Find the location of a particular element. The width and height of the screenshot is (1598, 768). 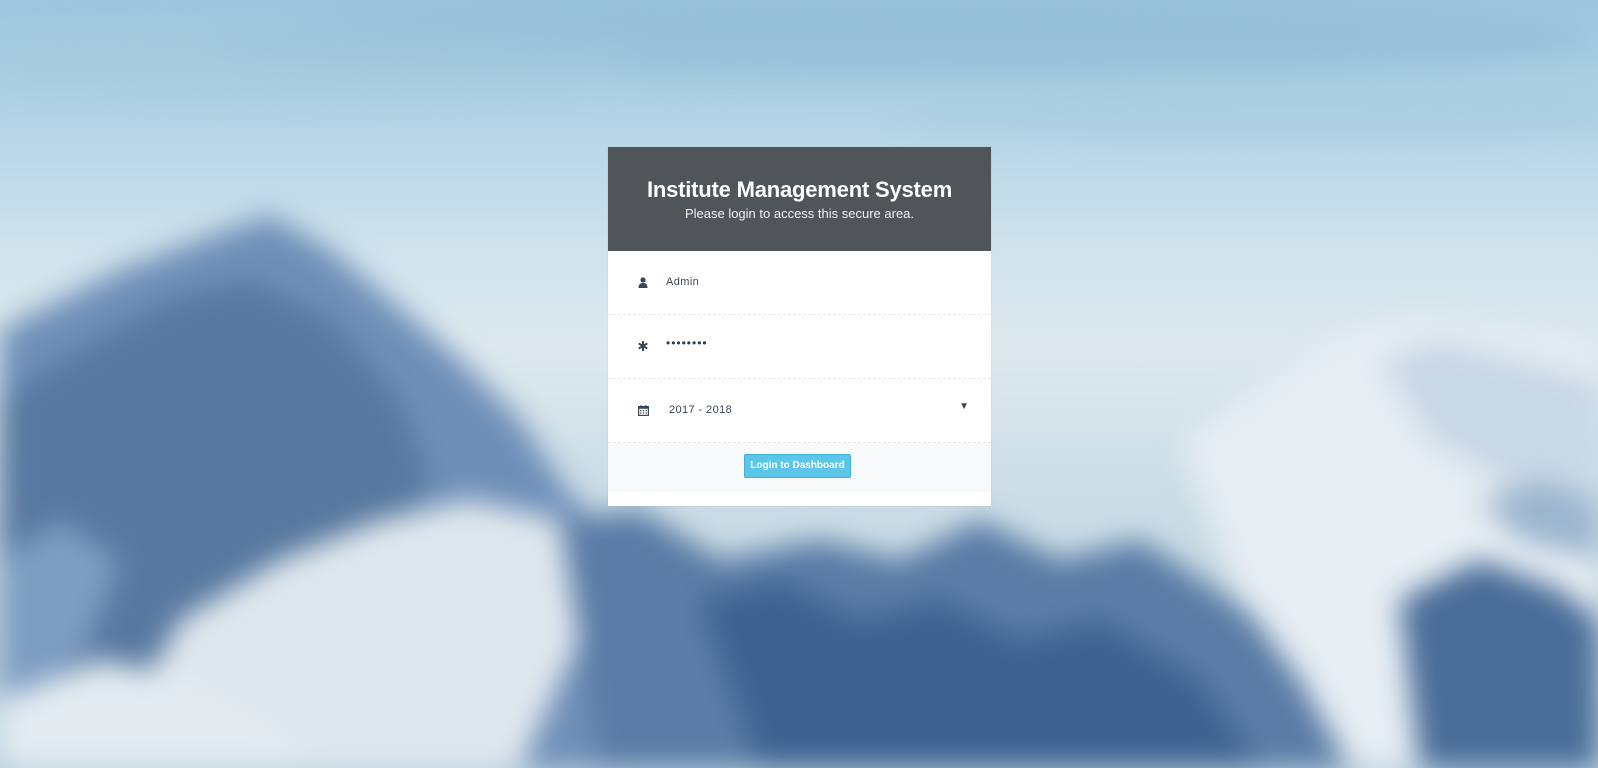

password-value: •••••••• is located at coordinates (687, 343).